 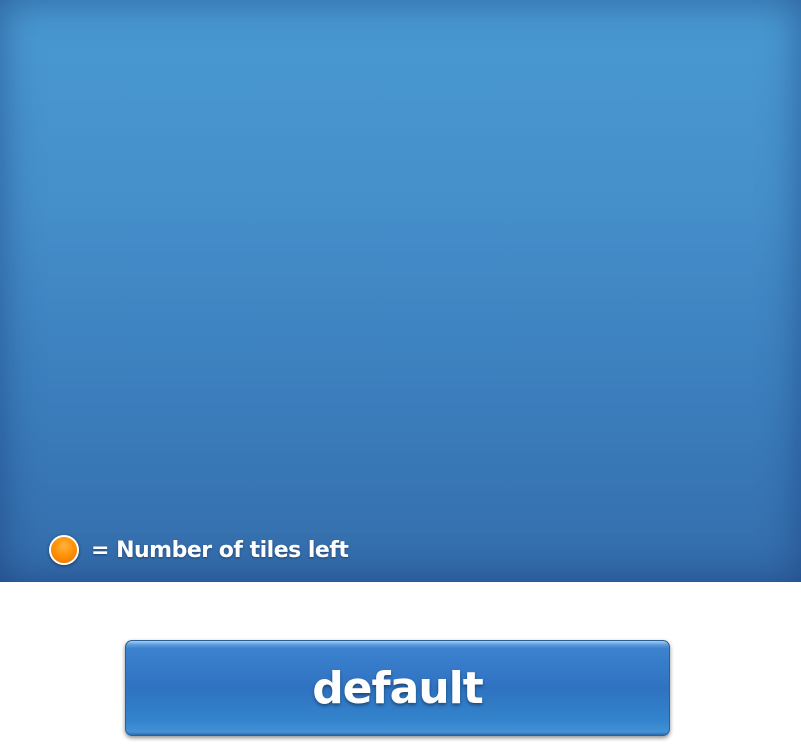 I want to click on tiles-left-legend: = Number of tiles left, so click(x=199, y=550).